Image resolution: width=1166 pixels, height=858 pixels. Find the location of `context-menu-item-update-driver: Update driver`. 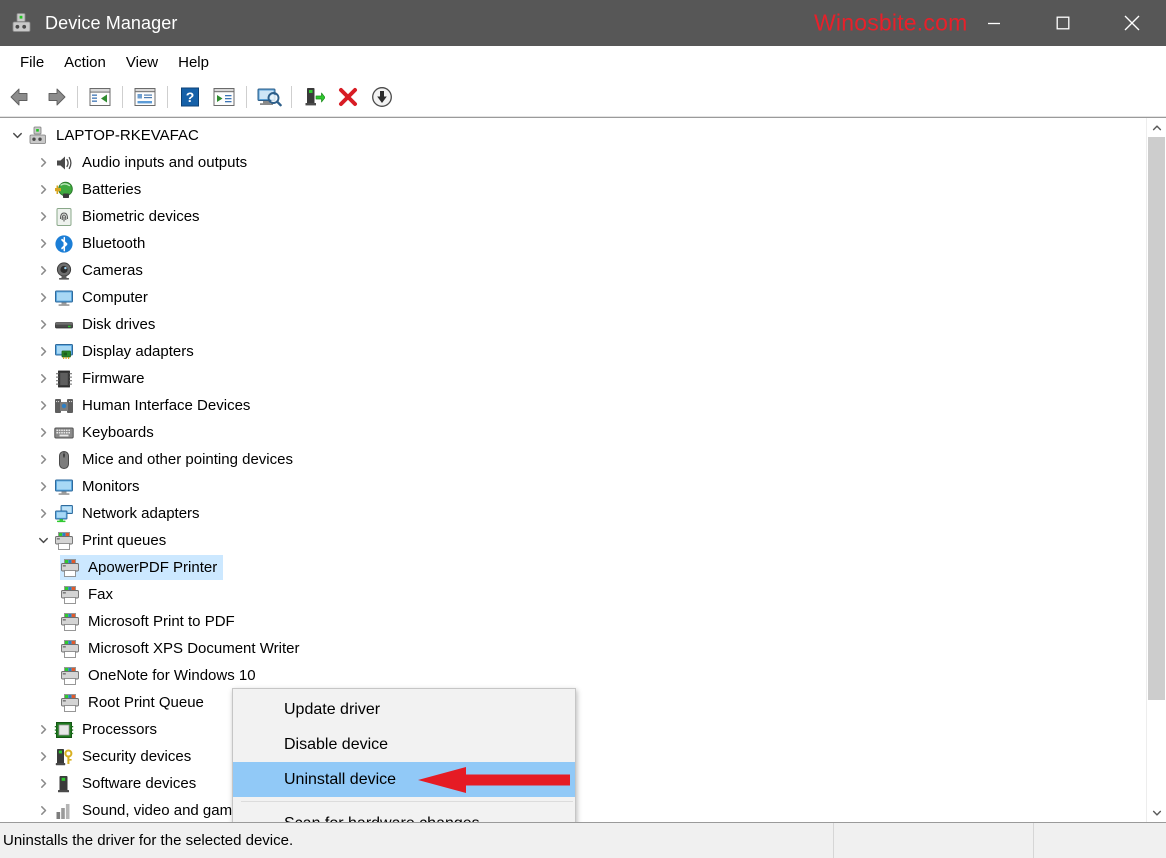

context-menu-item-update-driver: Update driver is located at coordinates (404, 709).